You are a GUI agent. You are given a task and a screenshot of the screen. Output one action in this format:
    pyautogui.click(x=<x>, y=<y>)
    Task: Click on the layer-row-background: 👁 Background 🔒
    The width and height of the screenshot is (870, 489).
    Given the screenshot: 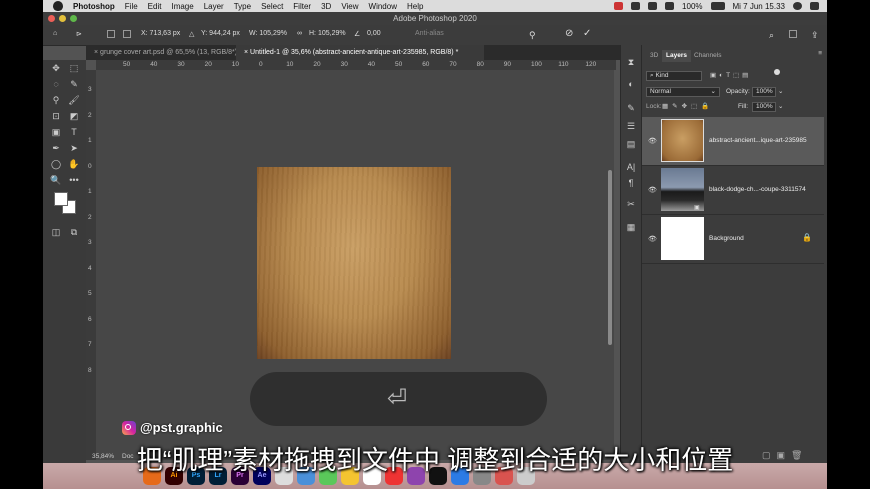 What is the action you would take?
    pyautogui.click(x=733, y=239)
    